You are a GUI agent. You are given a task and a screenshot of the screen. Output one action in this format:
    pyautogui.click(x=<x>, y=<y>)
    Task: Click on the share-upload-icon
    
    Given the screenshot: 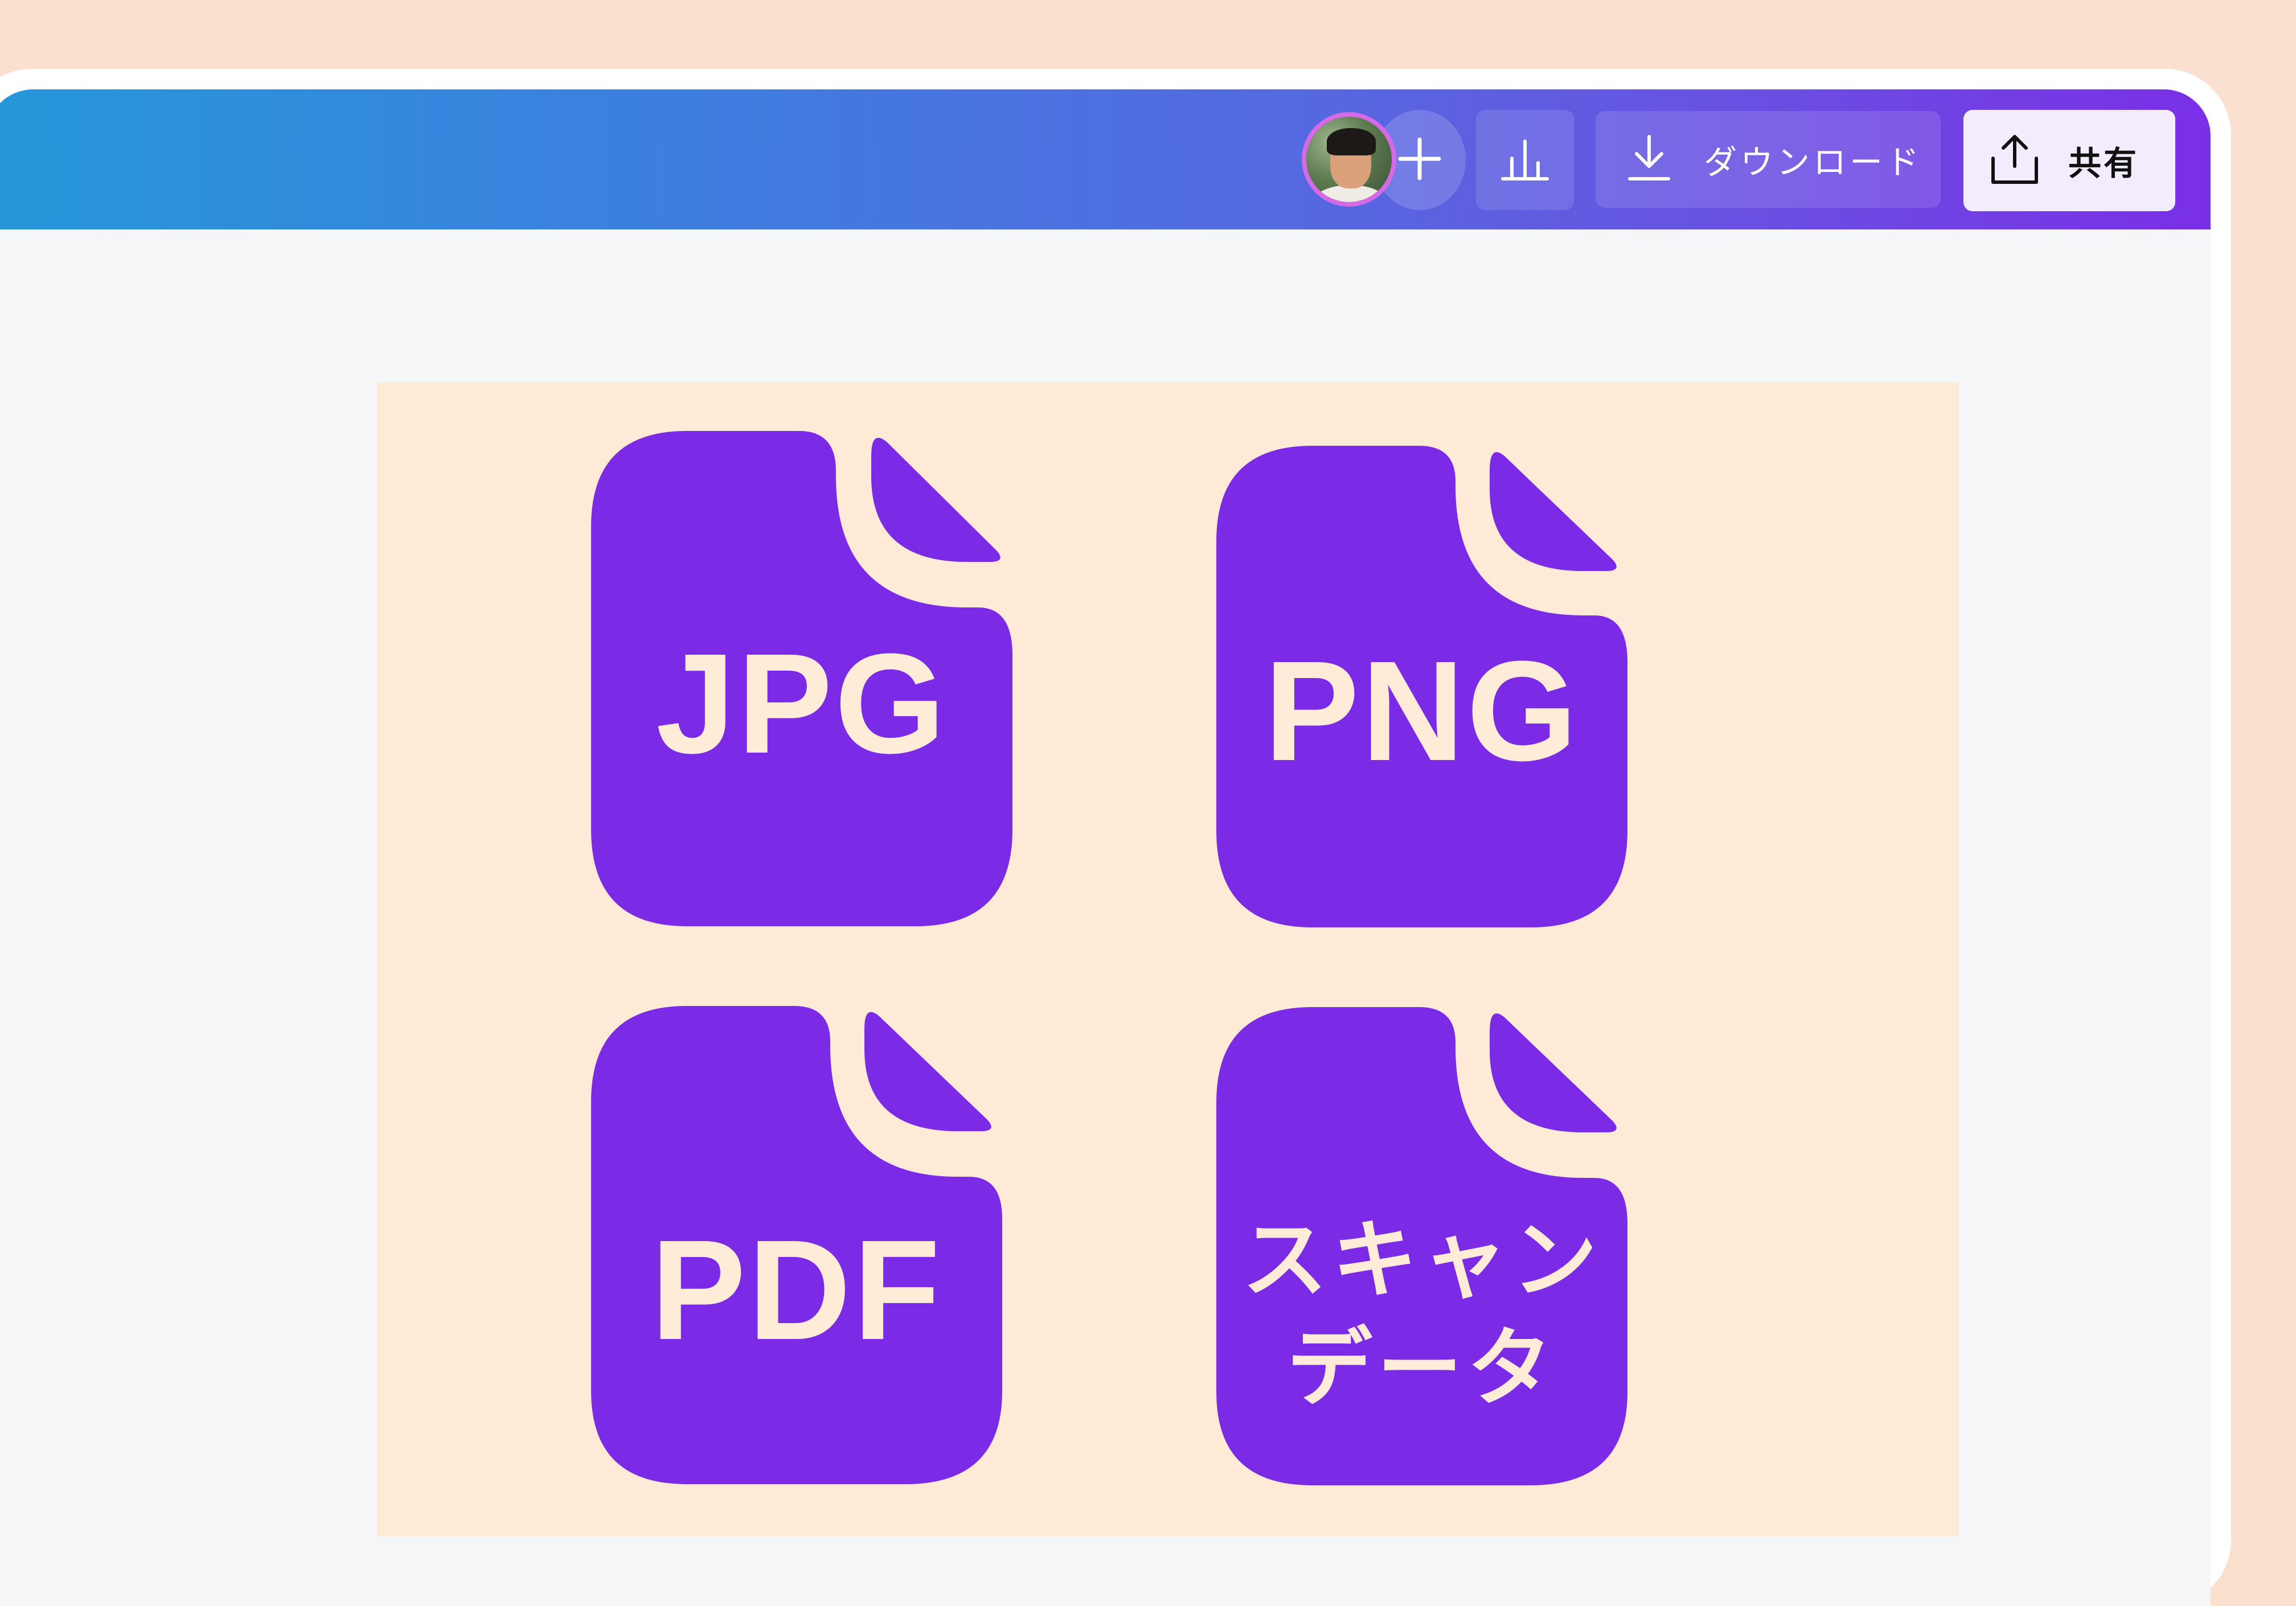 What is the action you would take?
    pyautogui.click(x=2015, y=160)
    